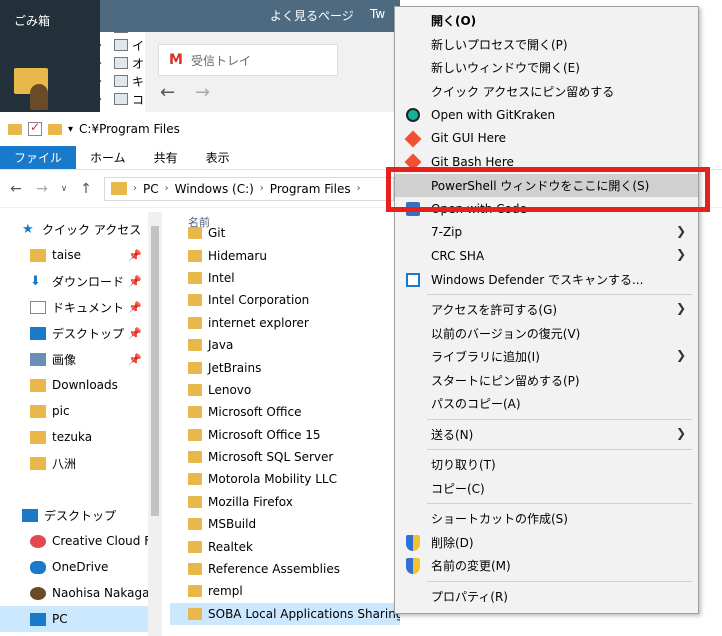 The height and width of the screenshot is (636, 722). I want to click on customize-quick-access-icon: ▾, so click(70, 129).